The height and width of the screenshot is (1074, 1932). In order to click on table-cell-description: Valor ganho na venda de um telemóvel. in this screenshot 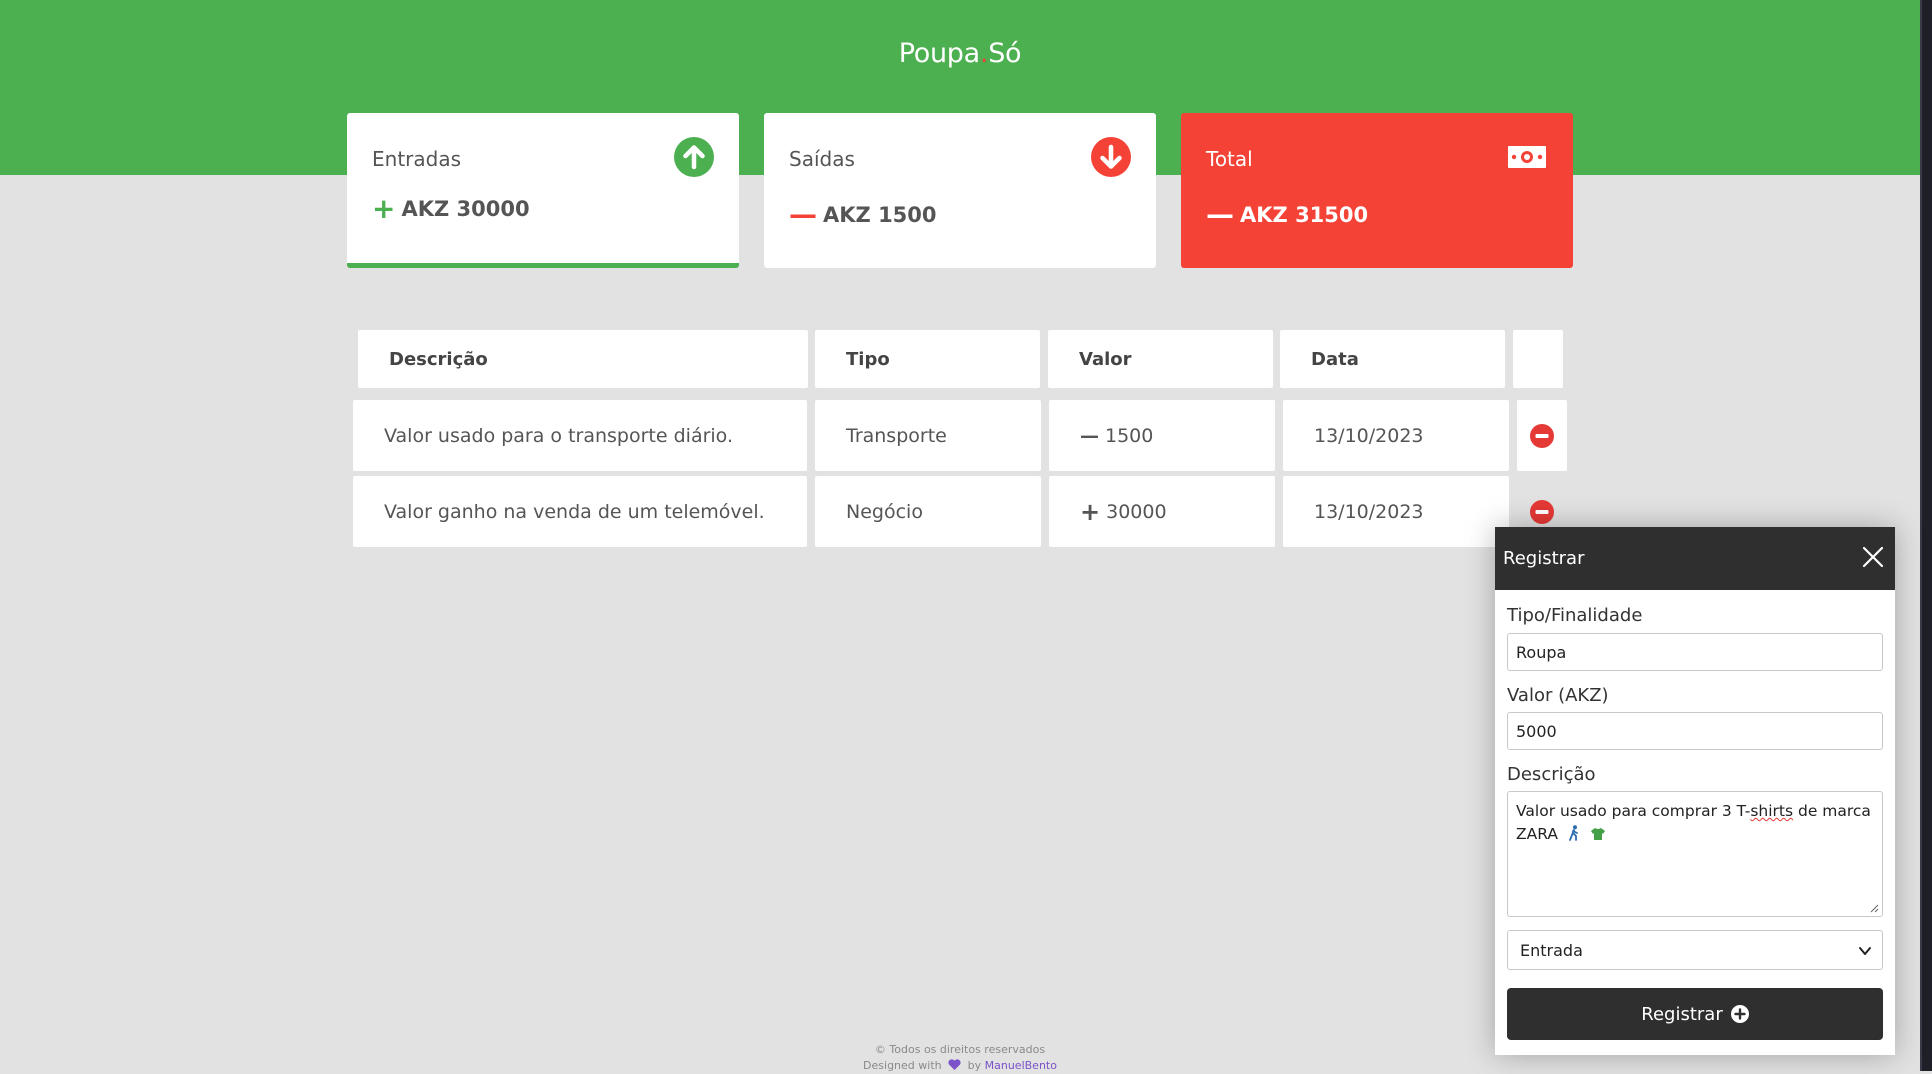, I will do `click(580, 511)`.